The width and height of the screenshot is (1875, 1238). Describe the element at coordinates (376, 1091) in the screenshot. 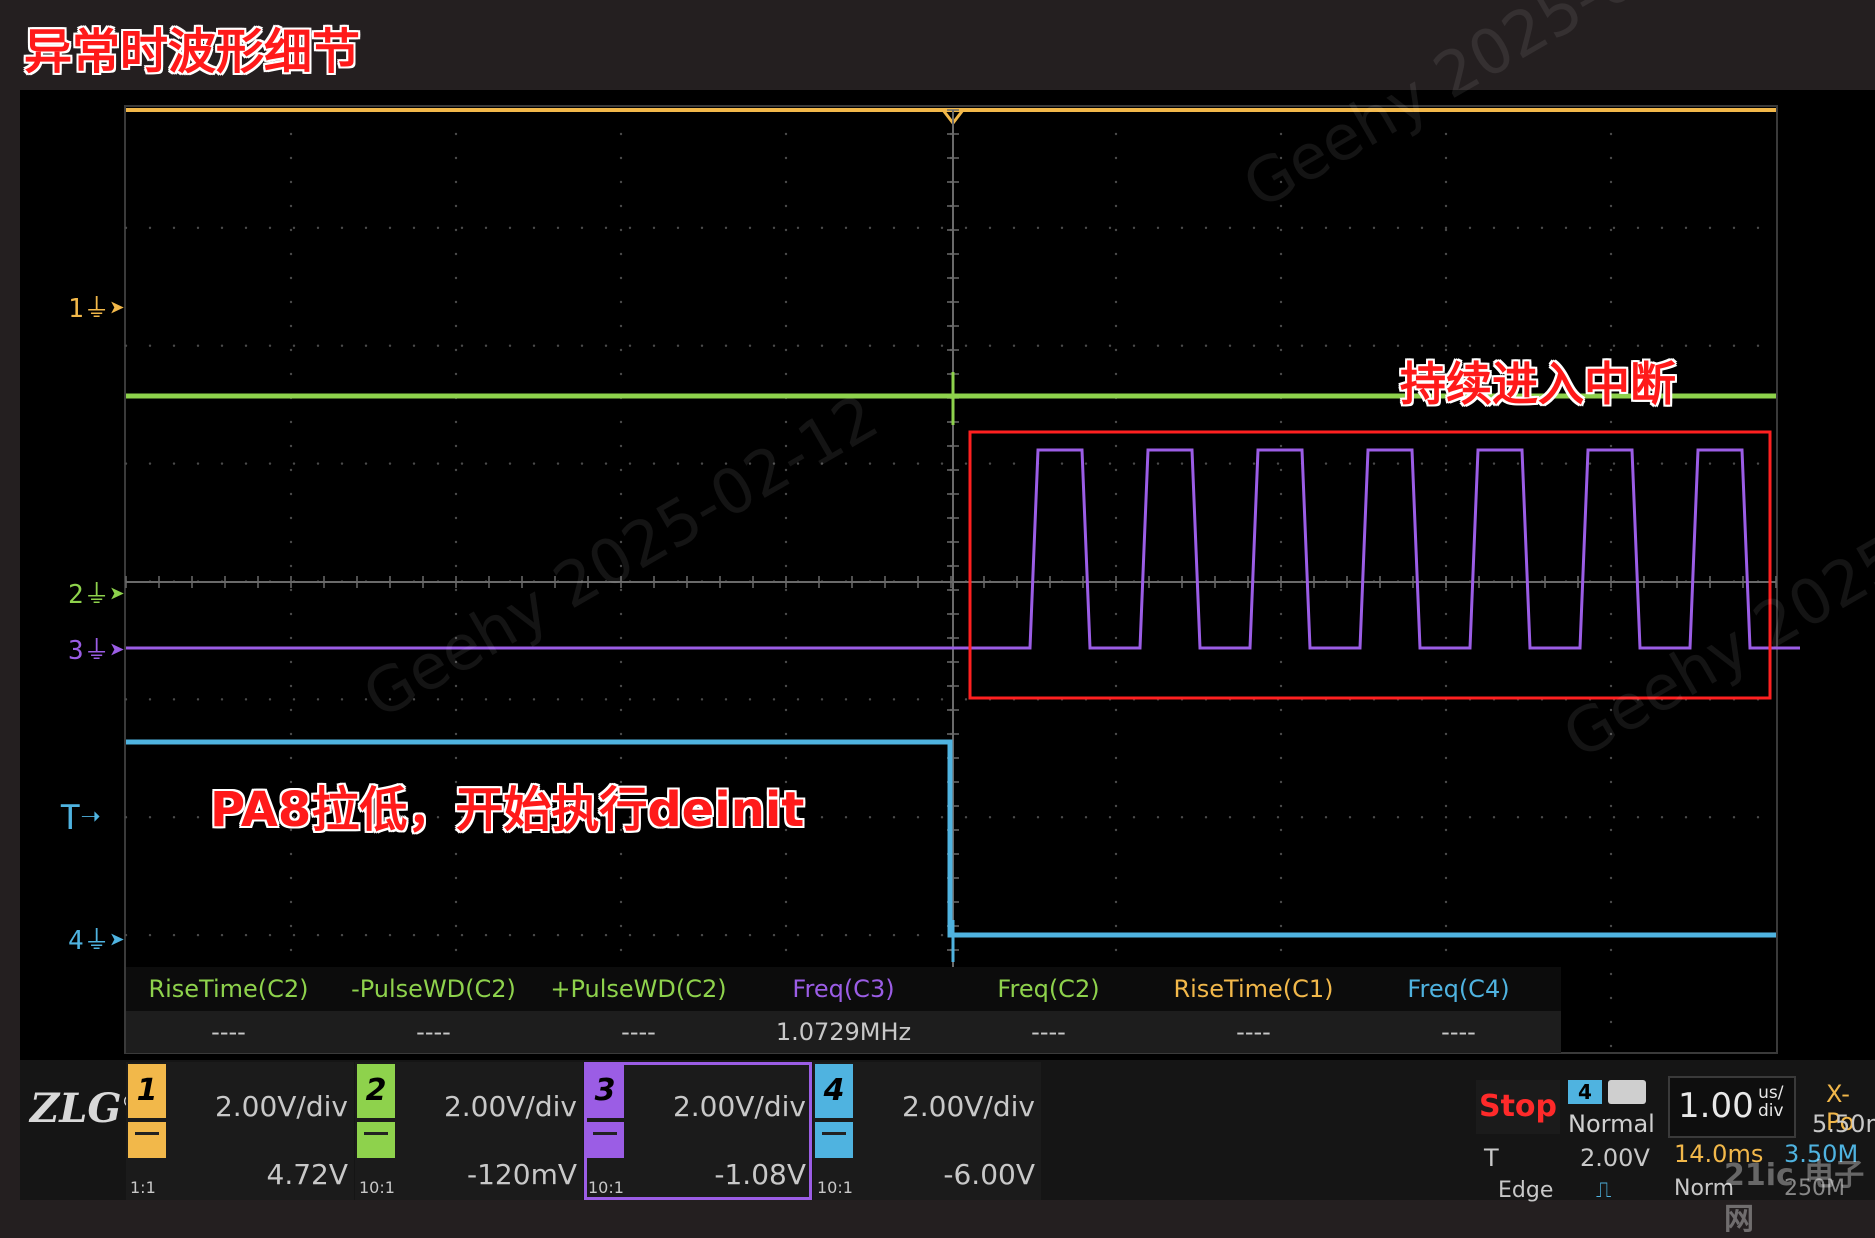

I see `channel-number: 2` at that location.